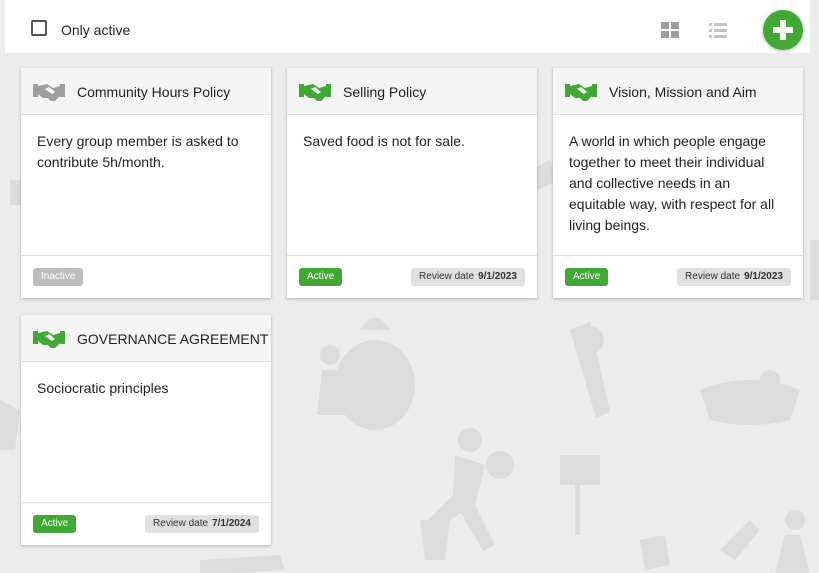 The width and height of the screenshot is (819, 573). Describe the element at coordinates (146, 276) in the screenshot. I see `card-footer: Inactive` at that location.